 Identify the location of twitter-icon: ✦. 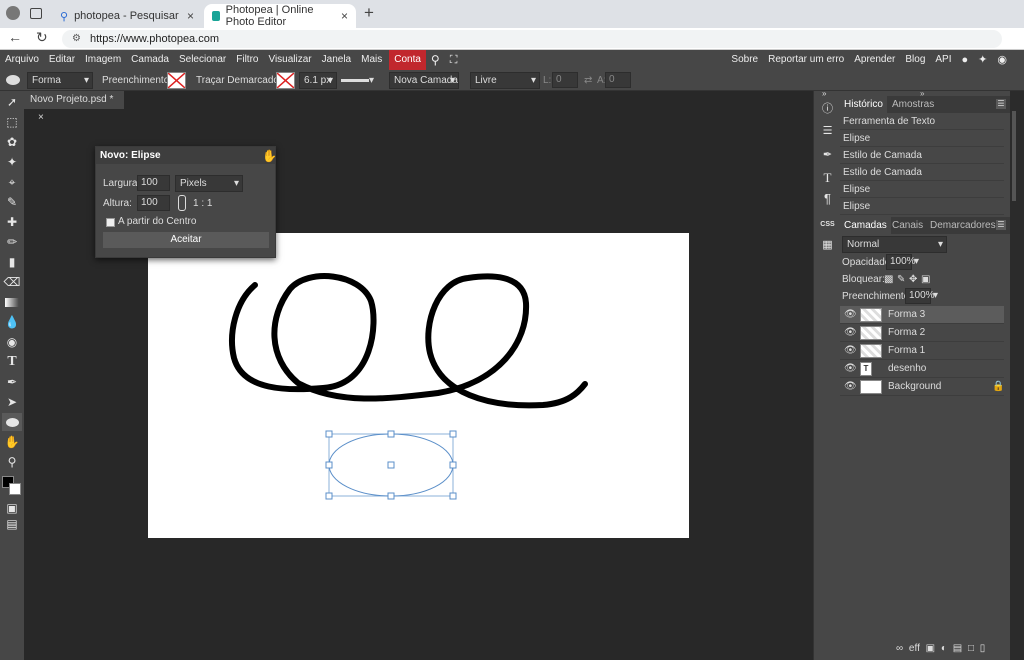
(982, 60).